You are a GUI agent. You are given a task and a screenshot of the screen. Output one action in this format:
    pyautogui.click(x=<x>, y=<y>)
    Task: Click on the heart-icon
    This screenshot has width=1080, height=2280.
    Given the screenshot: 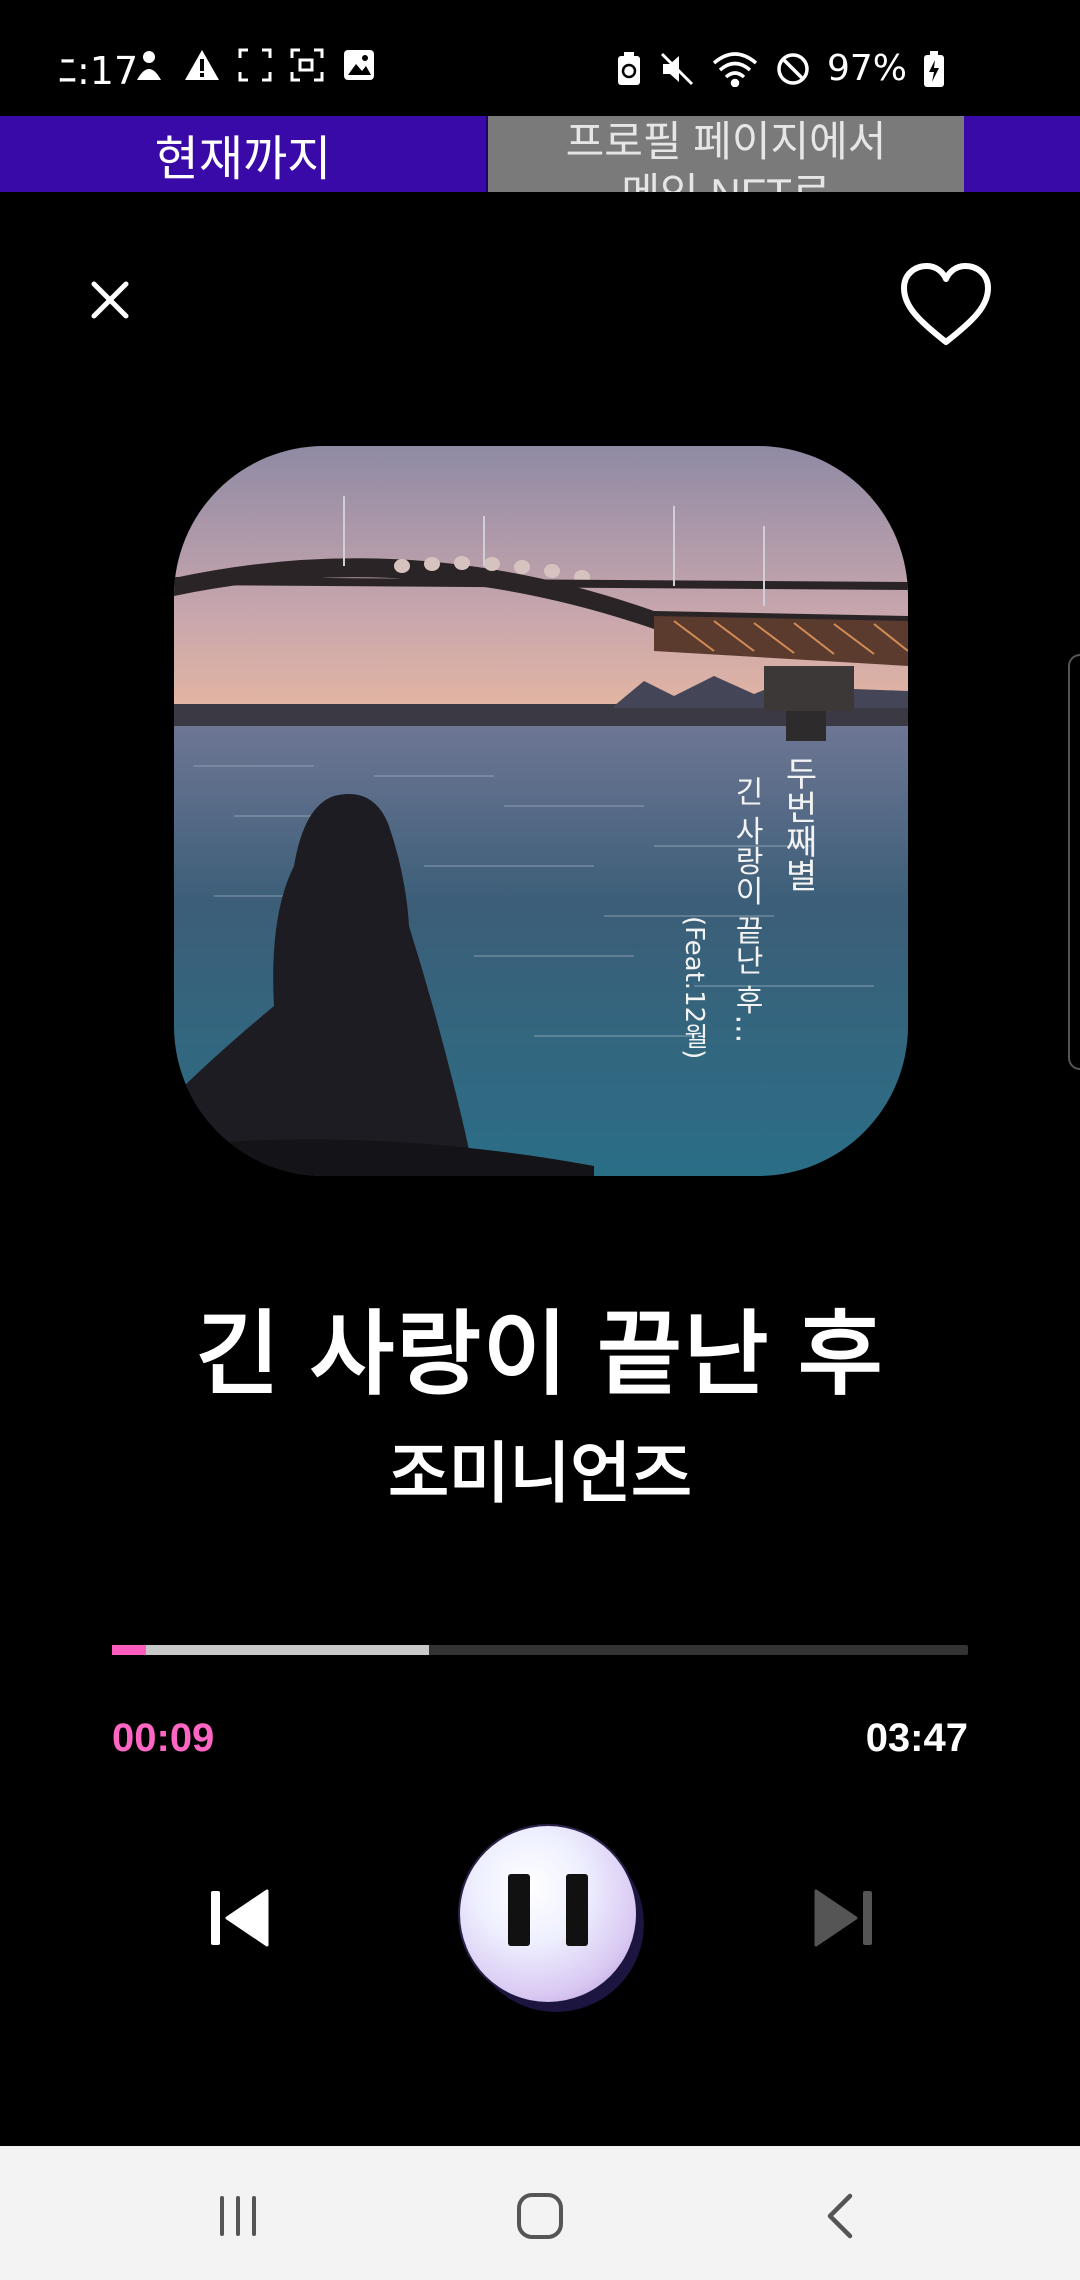 What is the action you would take?
    pyautogui.click(x=946, y=304)
    